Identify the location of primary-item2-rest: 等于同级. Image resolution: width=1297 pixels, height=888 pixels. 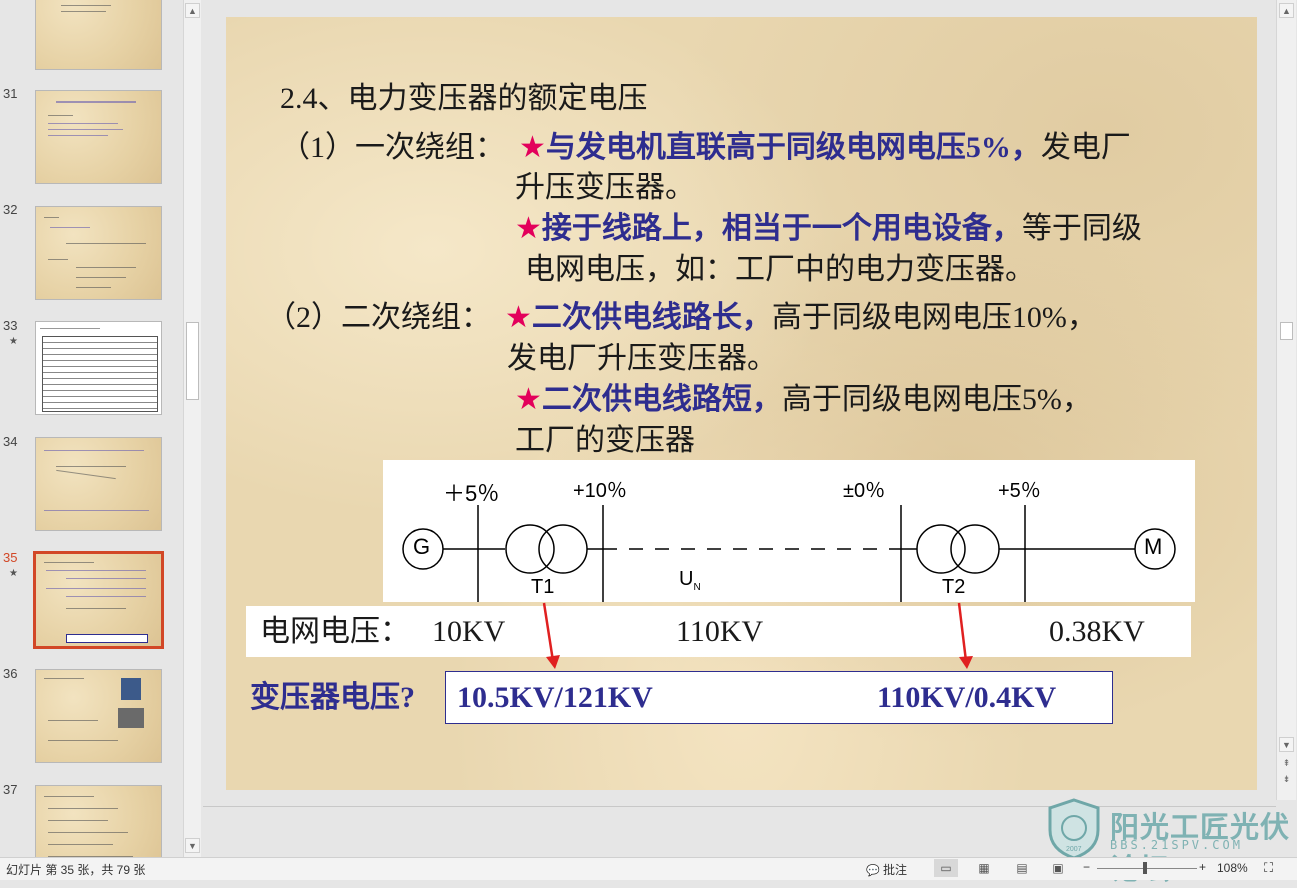
(1081, 228).